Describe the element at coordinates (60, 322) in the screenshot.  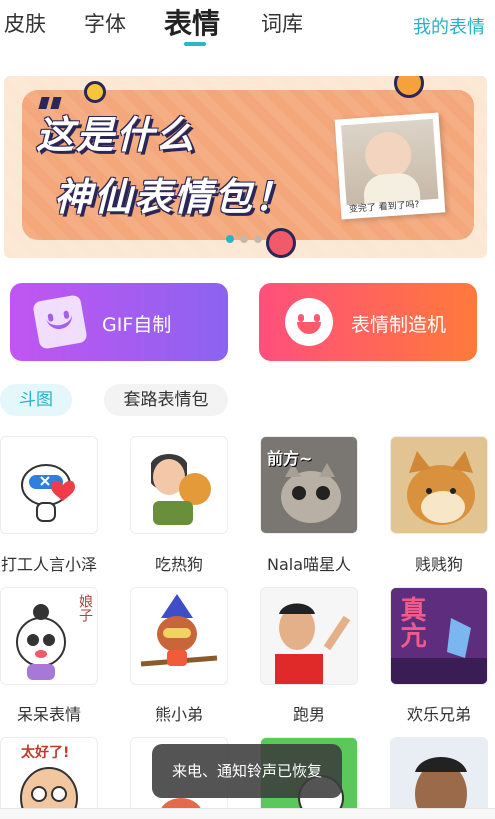
I see `gif-face-icon` at that location.